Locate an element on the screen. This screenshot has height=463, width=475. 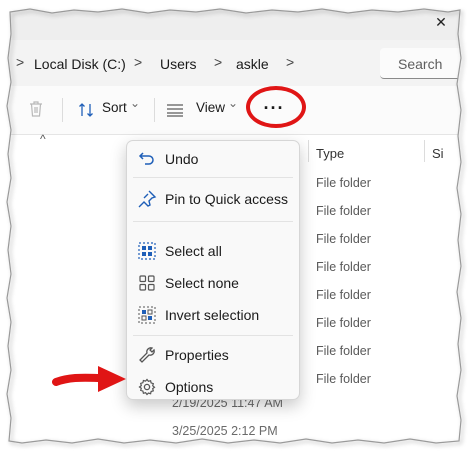
search-placeholder: Search is located at coordinates (420, 64).